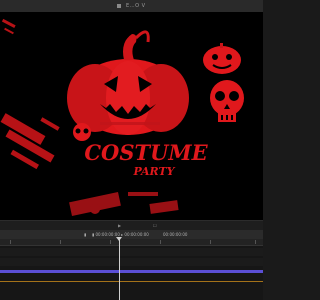  I want to click on poster-headline: COSTUME, so click(146, 152).